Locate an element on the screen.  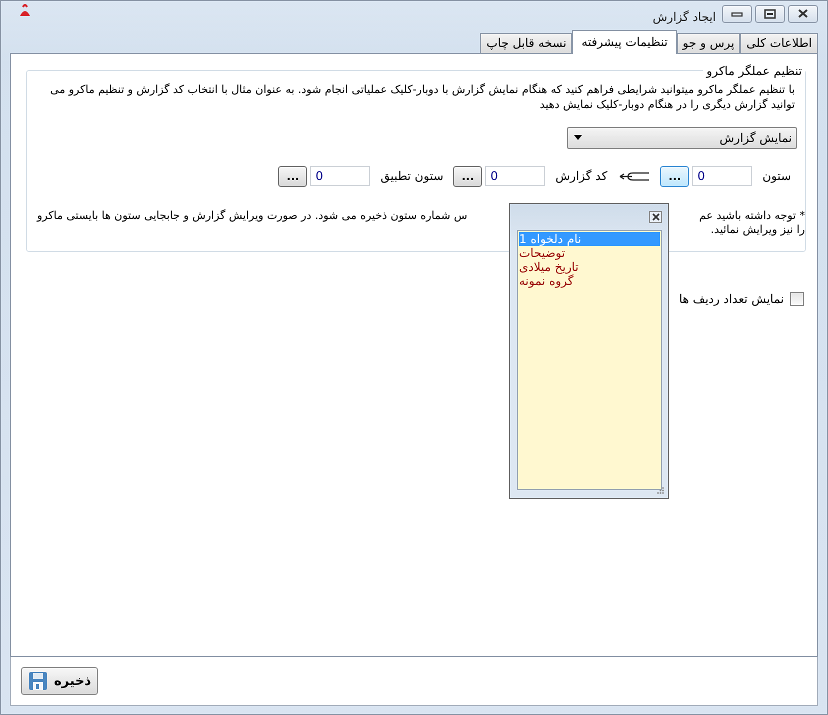
list-item: توضیحات is located at coordinates (589, 253).